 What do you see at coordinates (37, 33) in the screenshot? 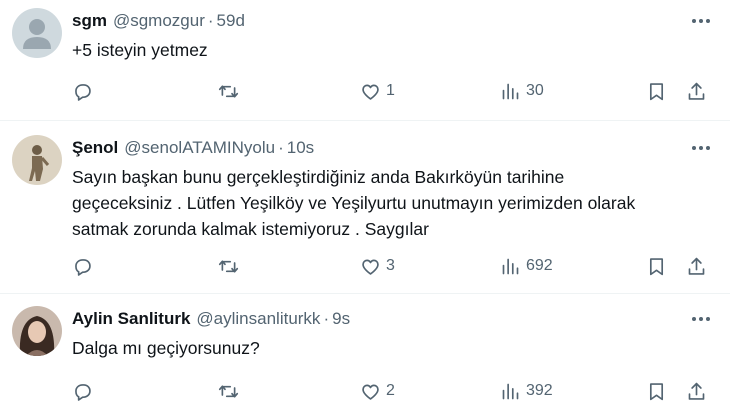
I see `avatar-default` at bounding box center [37, 33].